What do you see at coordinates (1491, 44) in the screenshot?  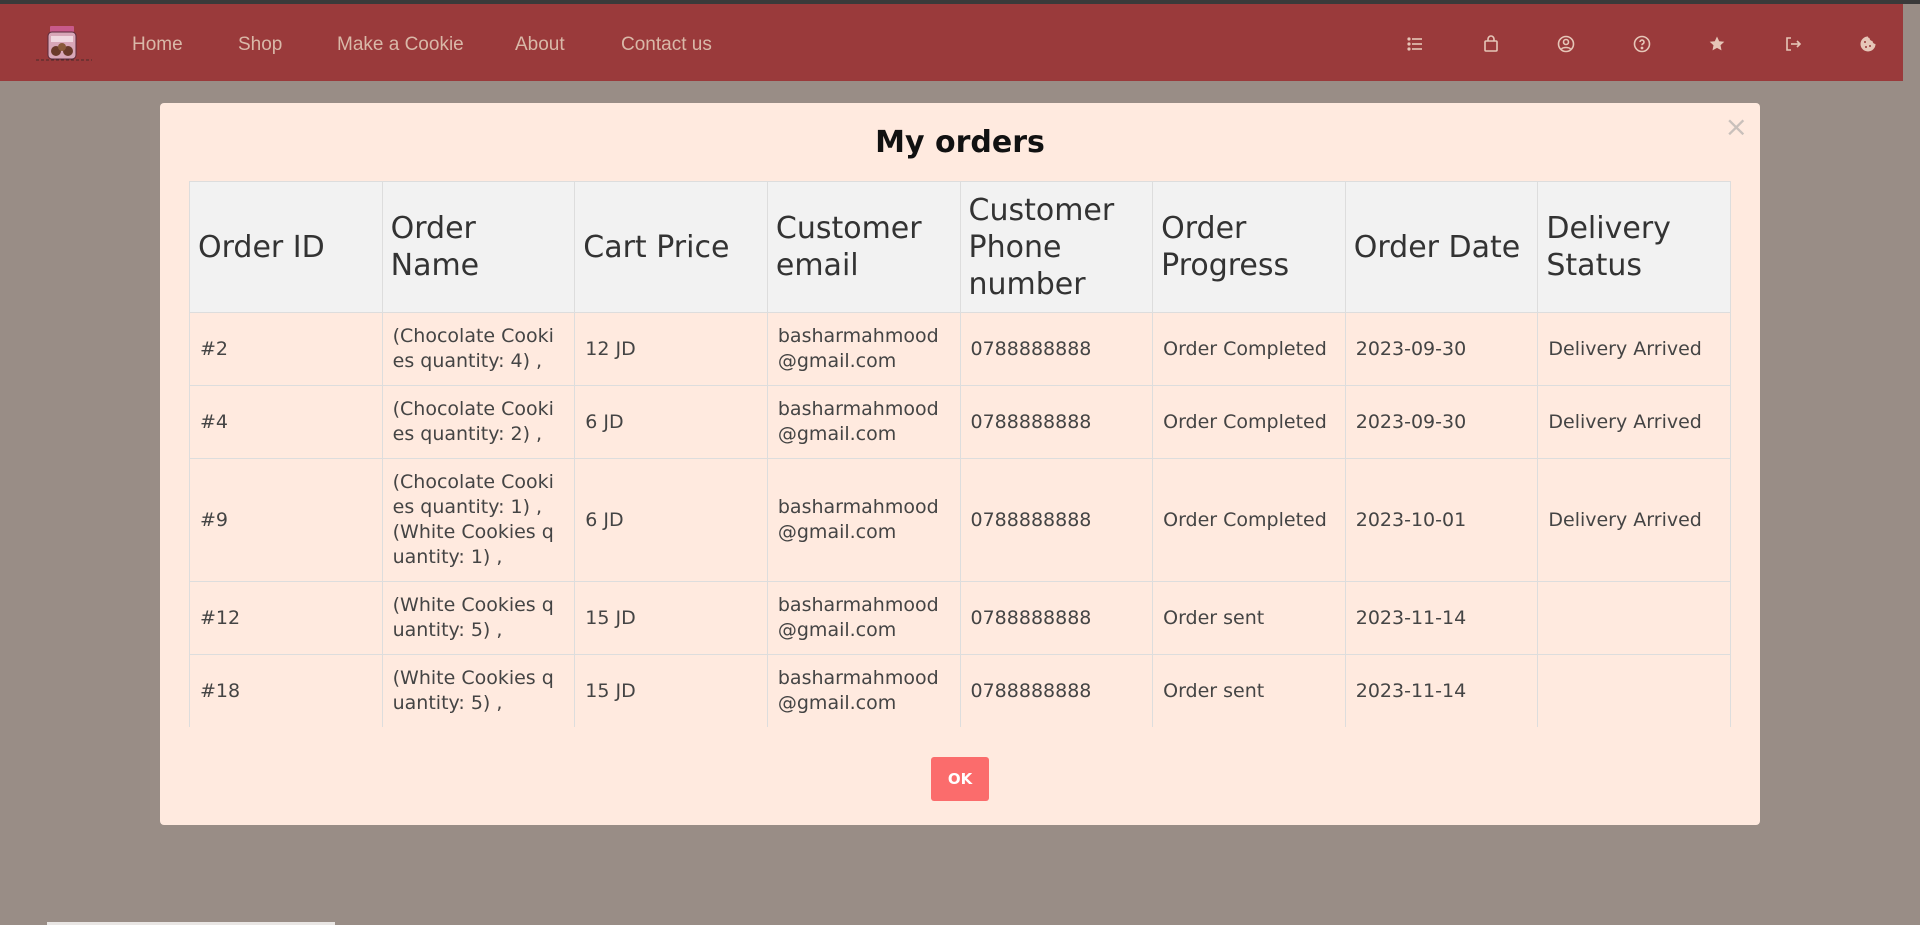 I see `shopping-bag-icon` at bounding box center [1491, 44].